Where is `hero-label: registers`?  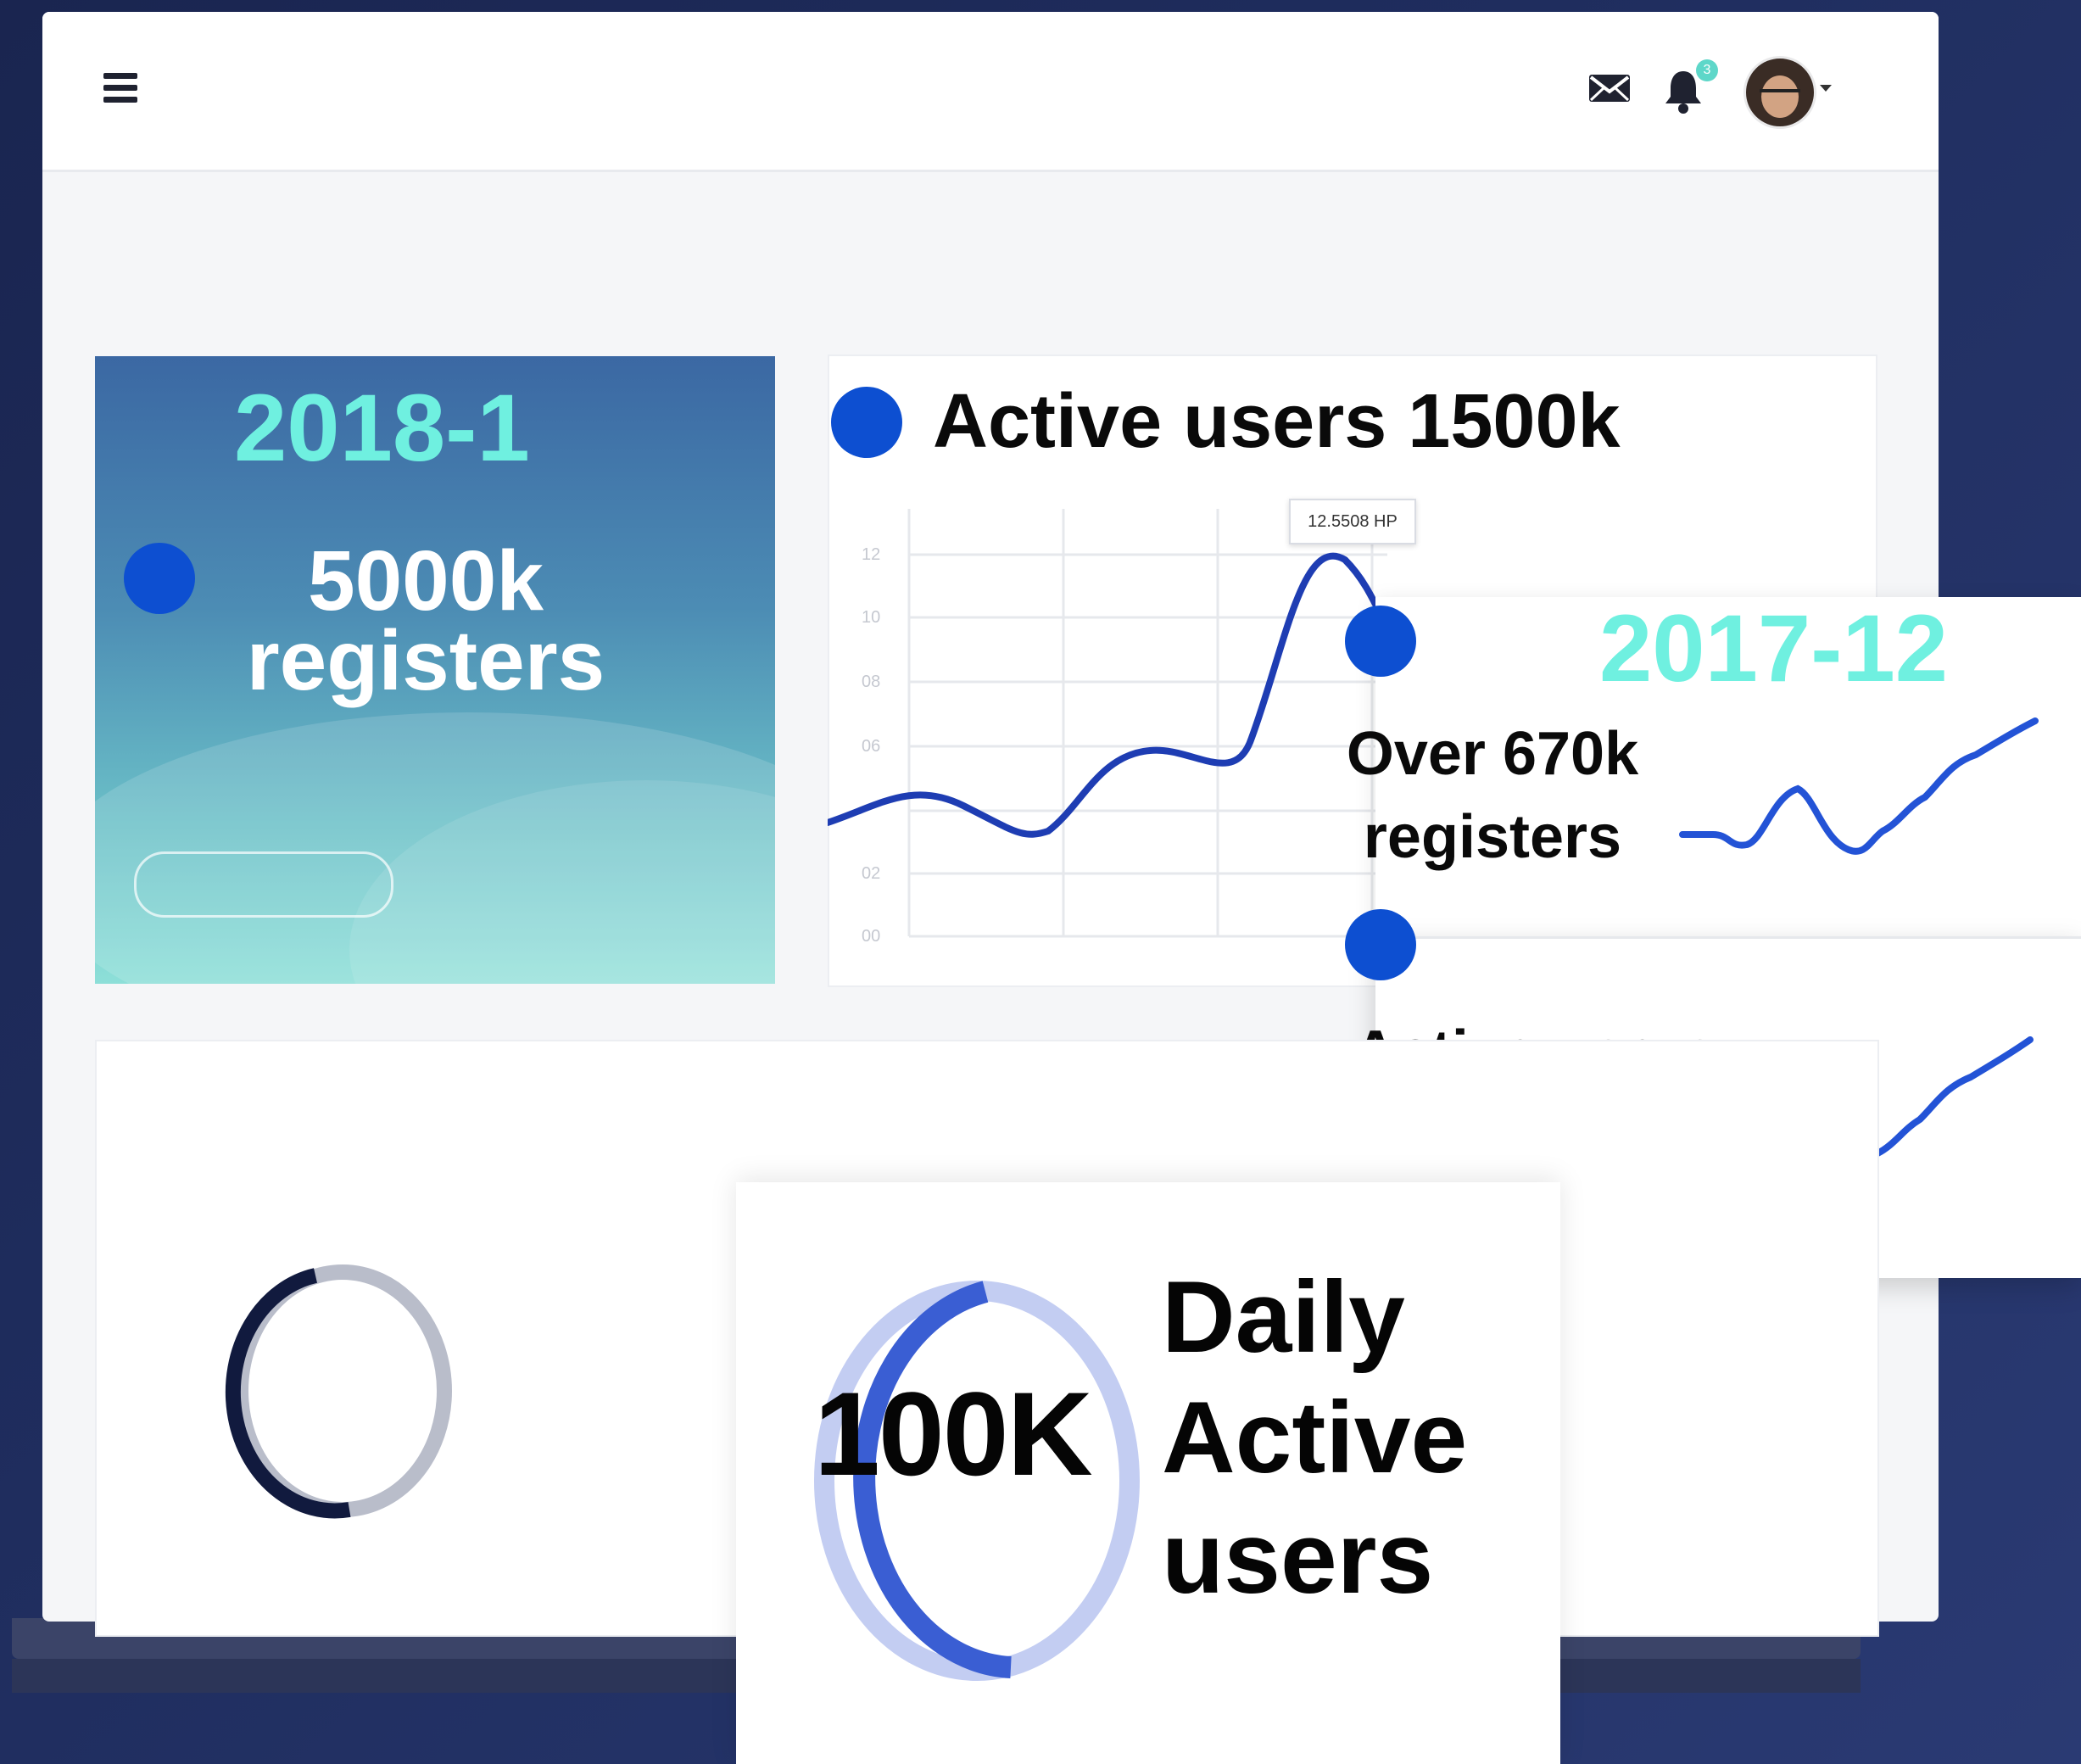 hero-label: registers is located at coordinates (425, 660).